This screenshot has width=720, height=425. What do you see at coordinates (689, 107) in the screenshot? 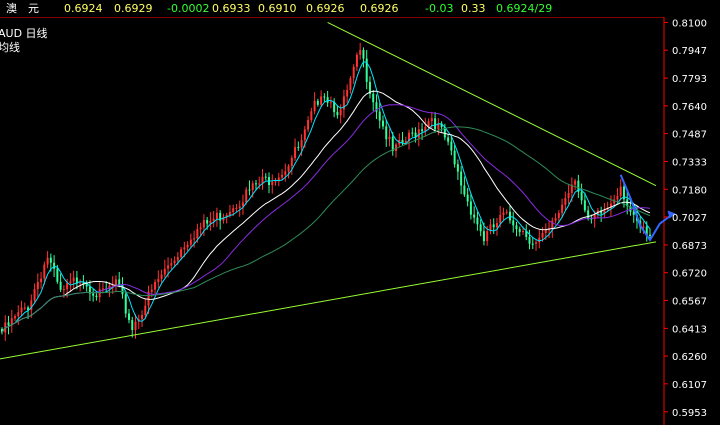
I see `y-tick-label: 0.7640` at bounding box center [689, 107].